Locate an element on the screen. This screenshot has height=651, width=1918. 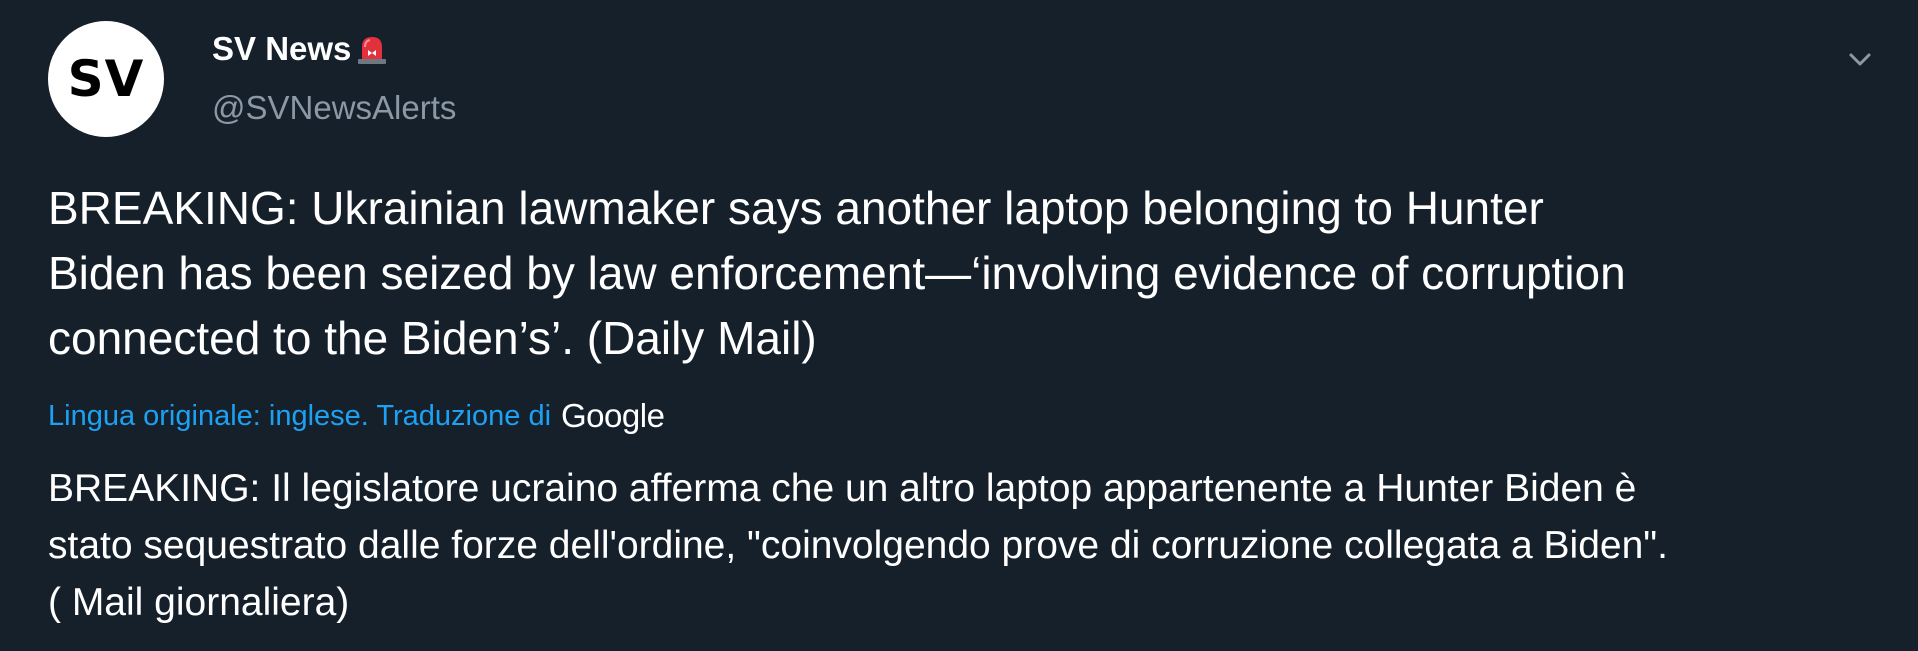
tweet-text-line: connected to the Biden’s’. (Daily Mail) is located at coordinates (432, 338).